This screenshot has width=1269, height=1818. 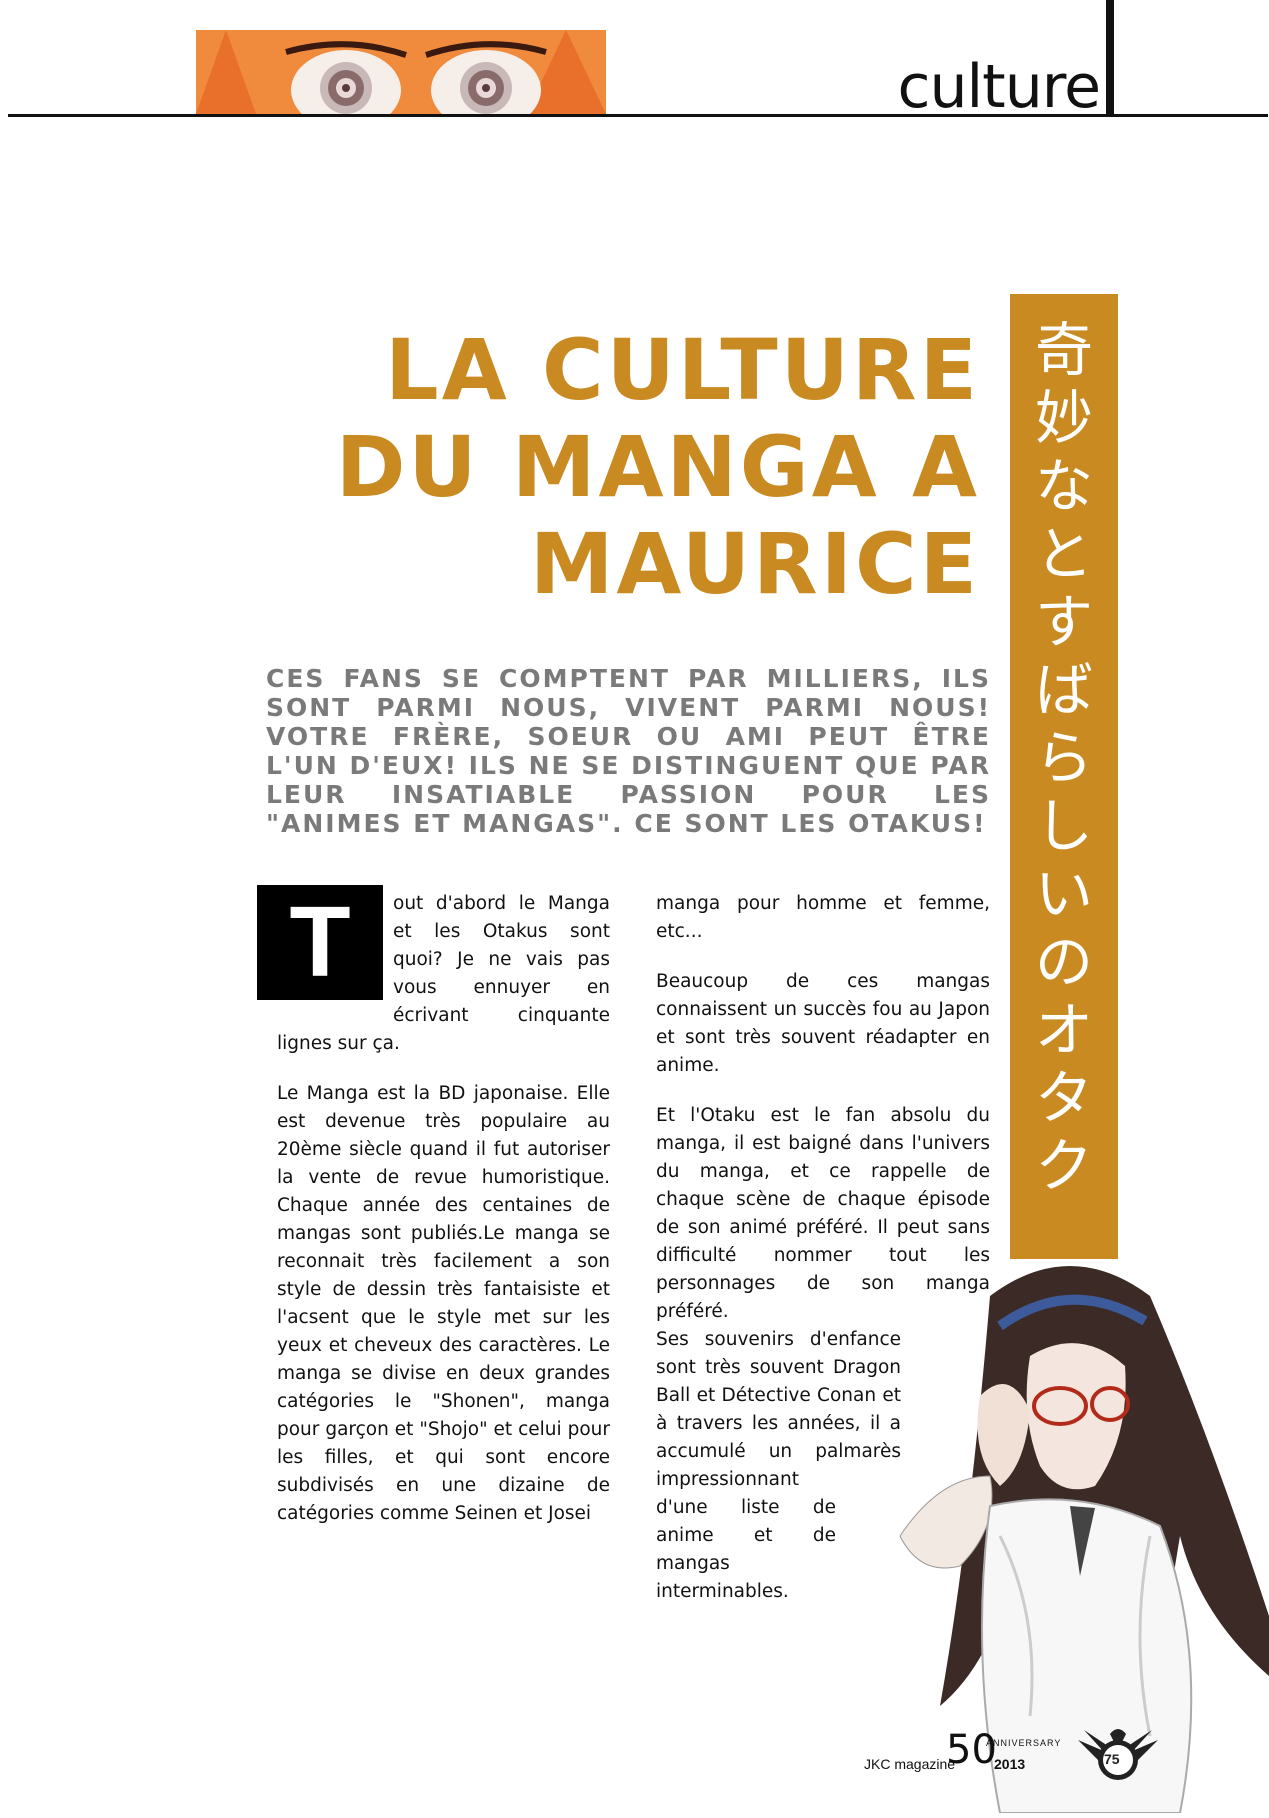 What do you see at coordinates (320, 942) in the screenshot?
I see `drop-cap: T` at bounding box center [320, 942].